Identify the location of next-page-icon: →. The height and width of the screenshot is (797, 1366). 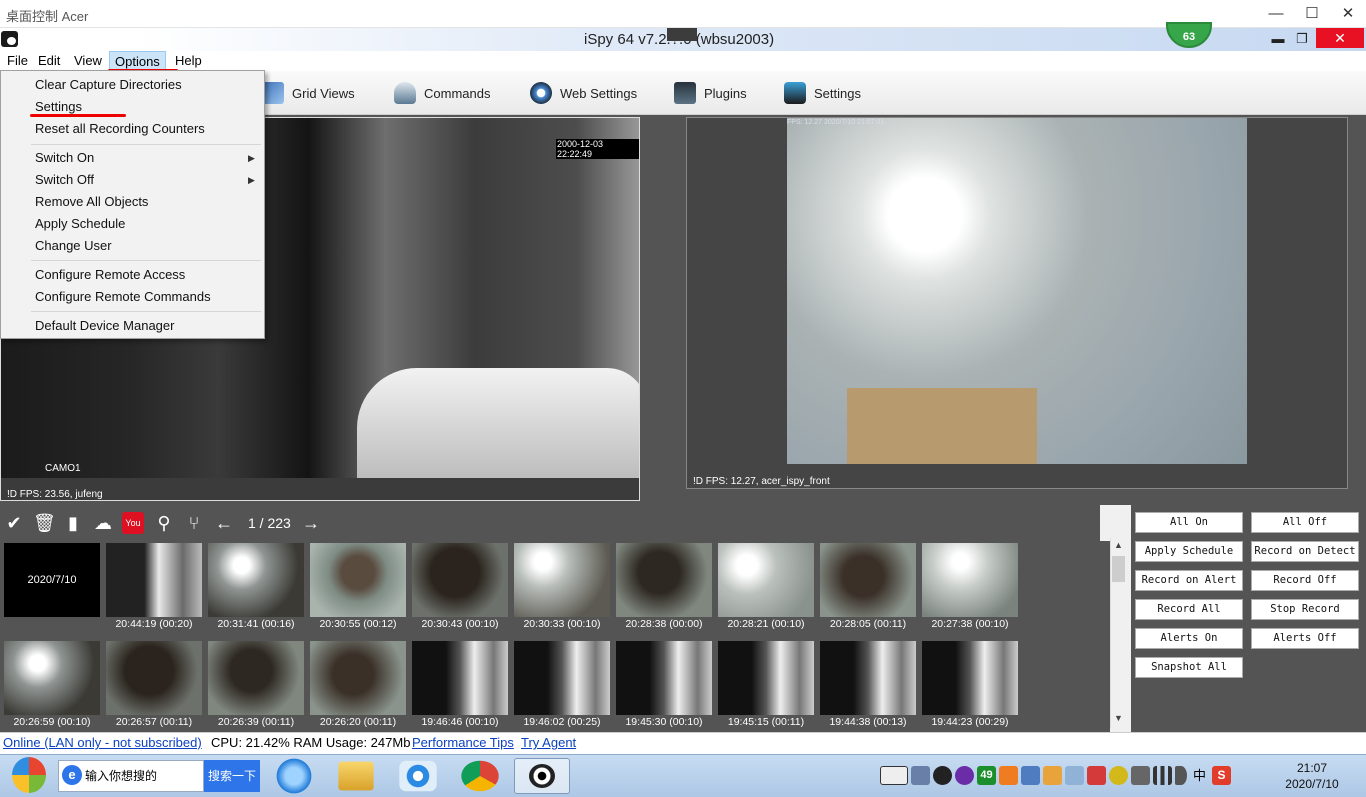
(311, 523).